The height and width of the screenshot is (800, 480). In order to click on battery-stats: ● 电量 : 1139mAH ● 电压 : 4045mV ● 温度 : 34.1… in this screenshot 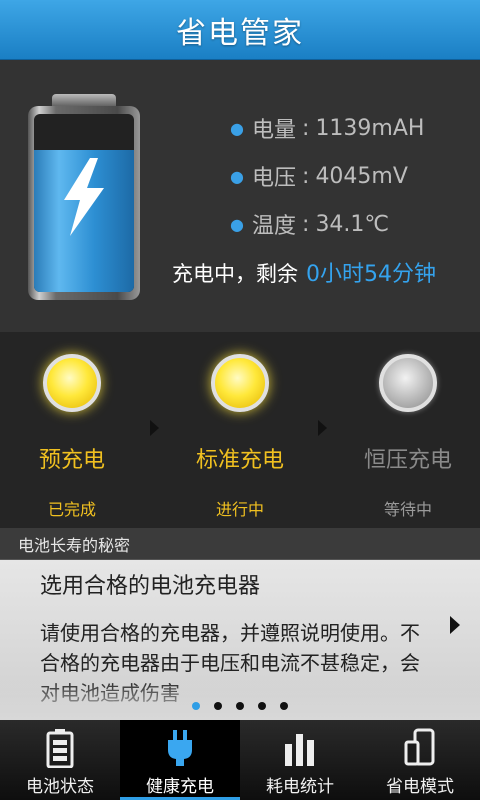, I will do `click(327, 176)`.